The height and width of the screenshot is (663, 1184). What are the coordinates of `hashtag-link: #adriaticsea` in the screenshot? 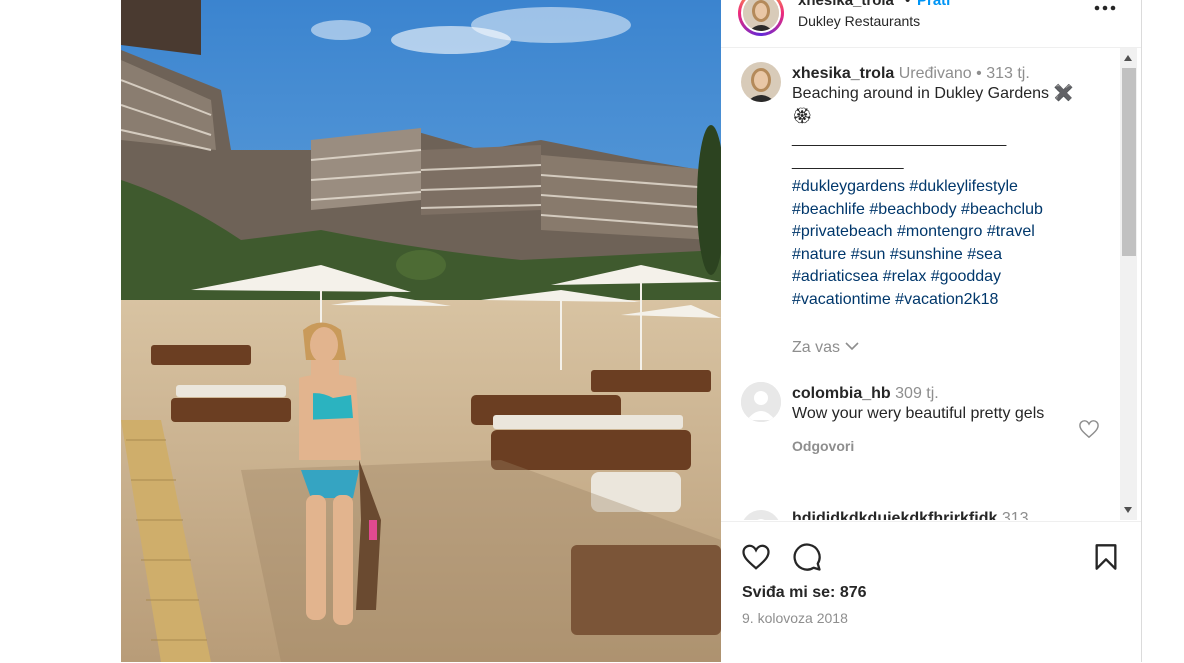 It's located at (835, 276).